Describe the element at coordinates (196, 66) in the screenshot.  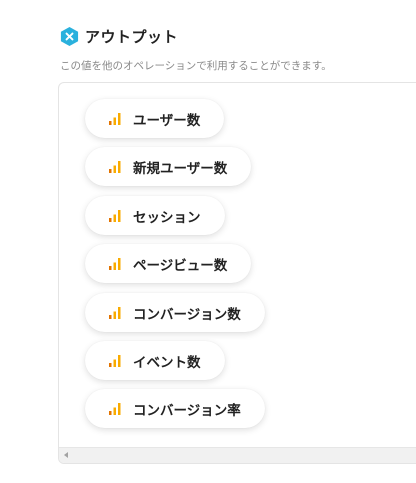
I see `section-description: この値を他のオペレーションで利用することができます。` at that location.